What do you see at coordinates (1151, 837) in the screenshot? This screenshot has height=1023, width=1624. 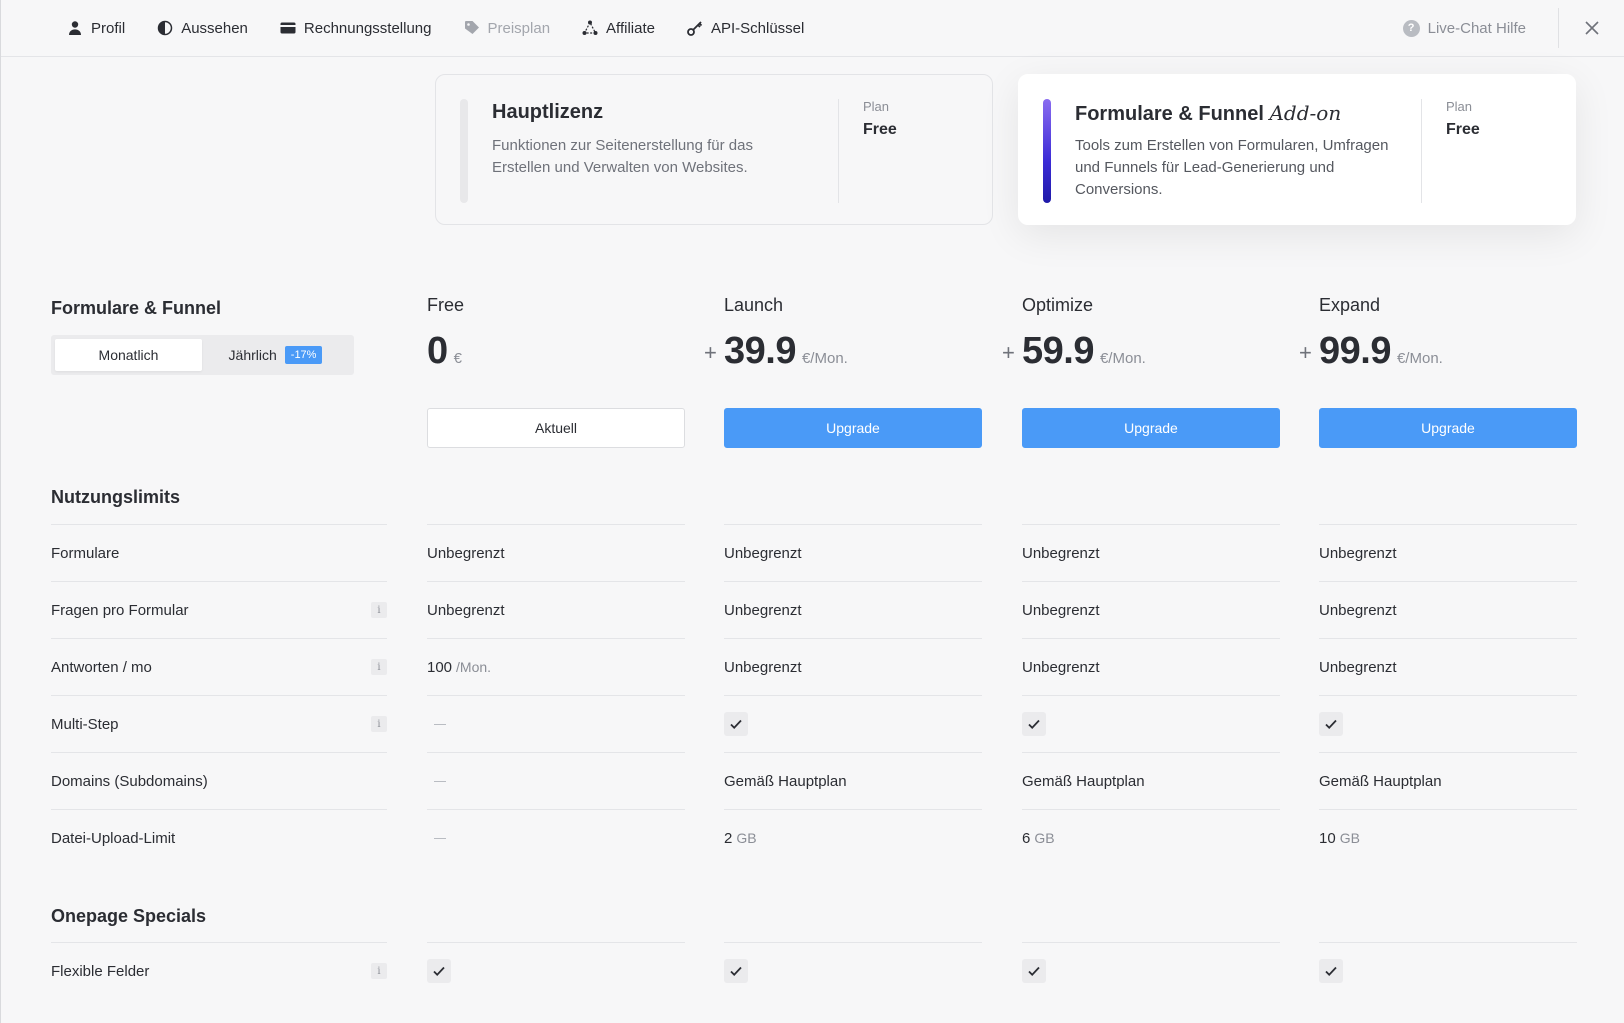 I see `feature-value: 6 GB` at bounding box center [1151, 837].